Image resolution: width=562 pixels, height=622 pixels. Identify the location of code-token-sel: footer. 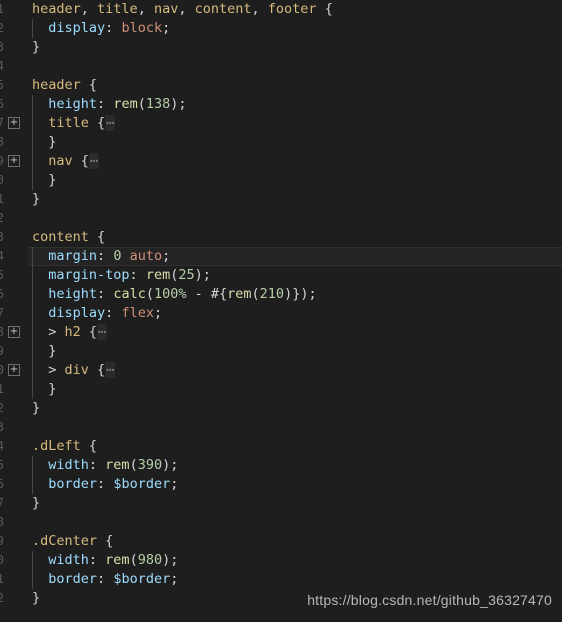
(292, 9).